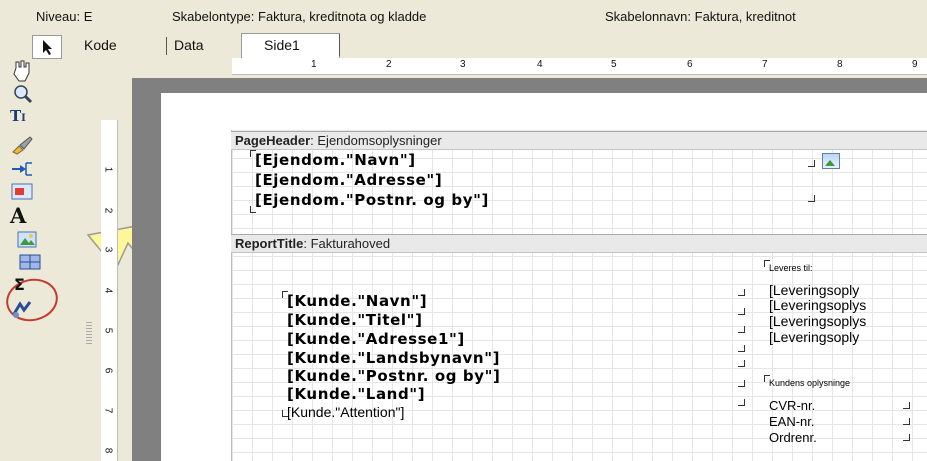 This screenshot has width=927, height=461. I want to click on kunde-attention-field: [Kunde."Attention"], so click(345, 412).